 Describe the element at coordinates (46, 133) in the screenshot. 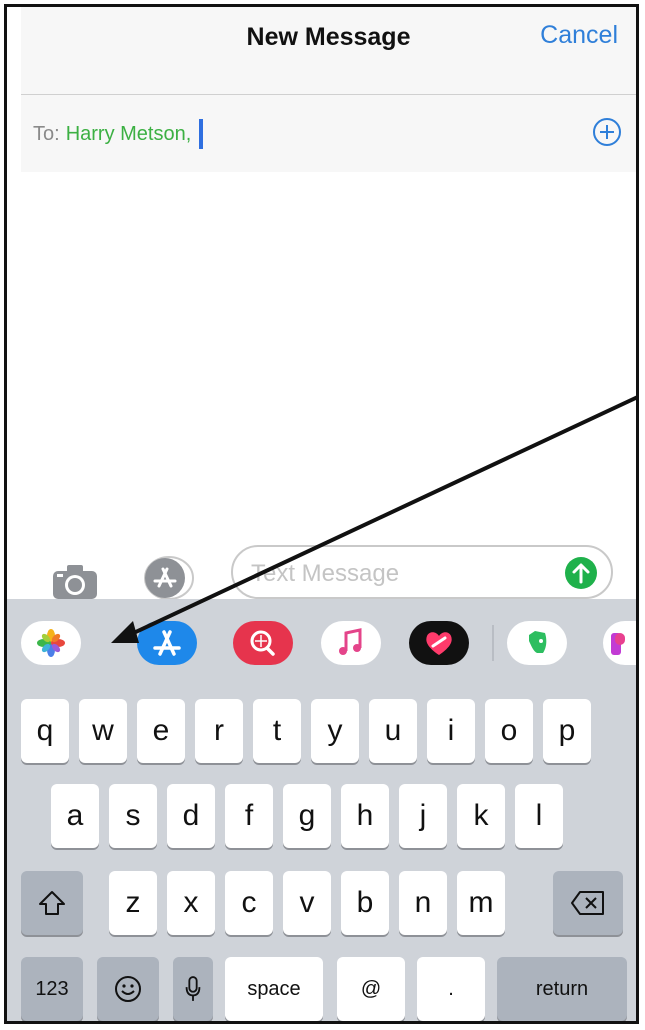

I see `to-label: To:` at that location.